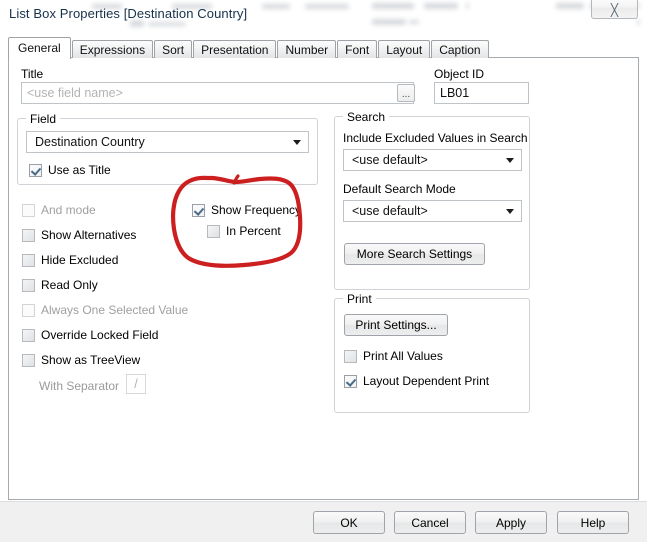 Image resolution: width=647 pixels, height=542 pixels. I want to click on checkbox-label: And mode, so click(68, 210).